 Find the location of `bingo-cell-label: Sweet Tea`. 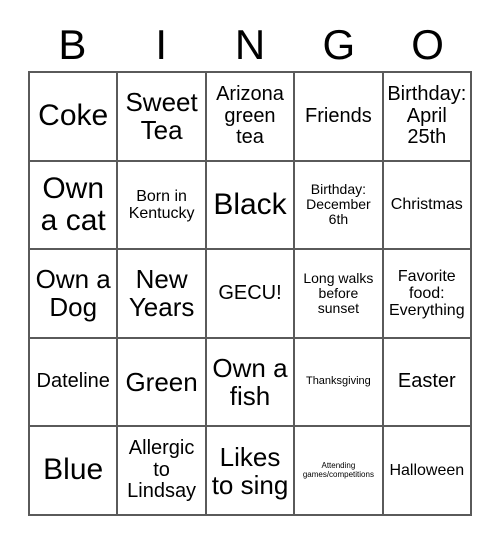

bingo-cell-label: Sweet Tea is located at coordinates (161, 116).